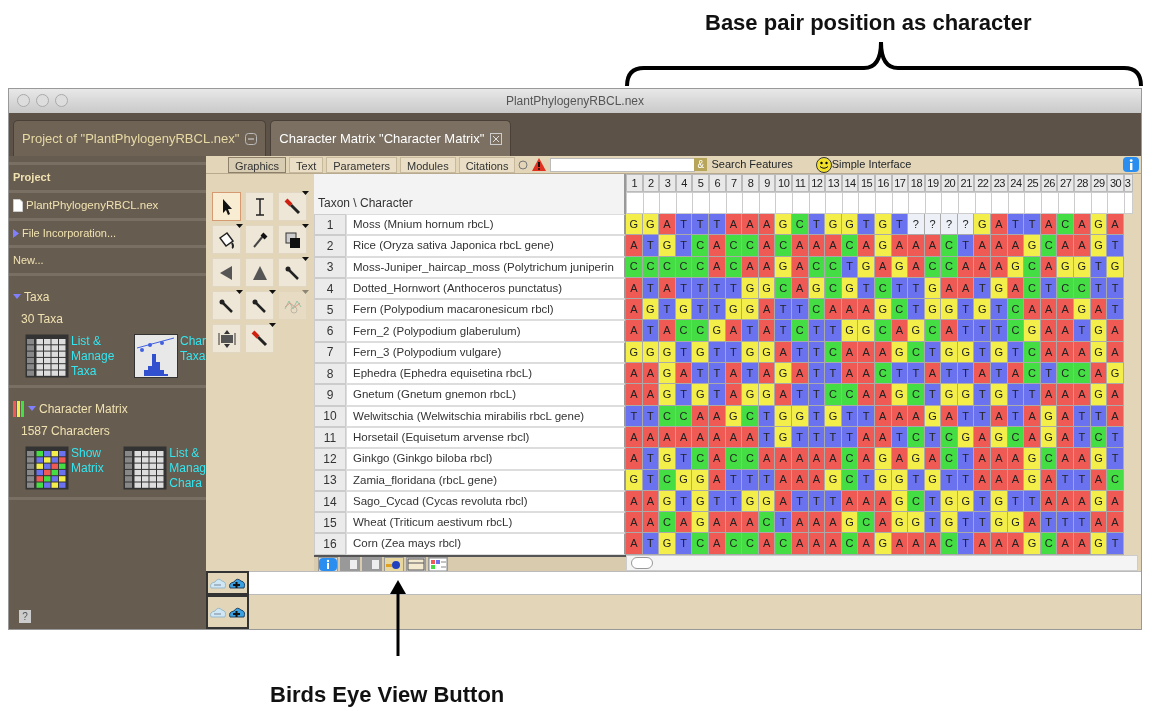  I want to click on sequence-row: A A C A G A A A C T A A A G C A G G T G T T G G A T T T A A, so click(879, 523).